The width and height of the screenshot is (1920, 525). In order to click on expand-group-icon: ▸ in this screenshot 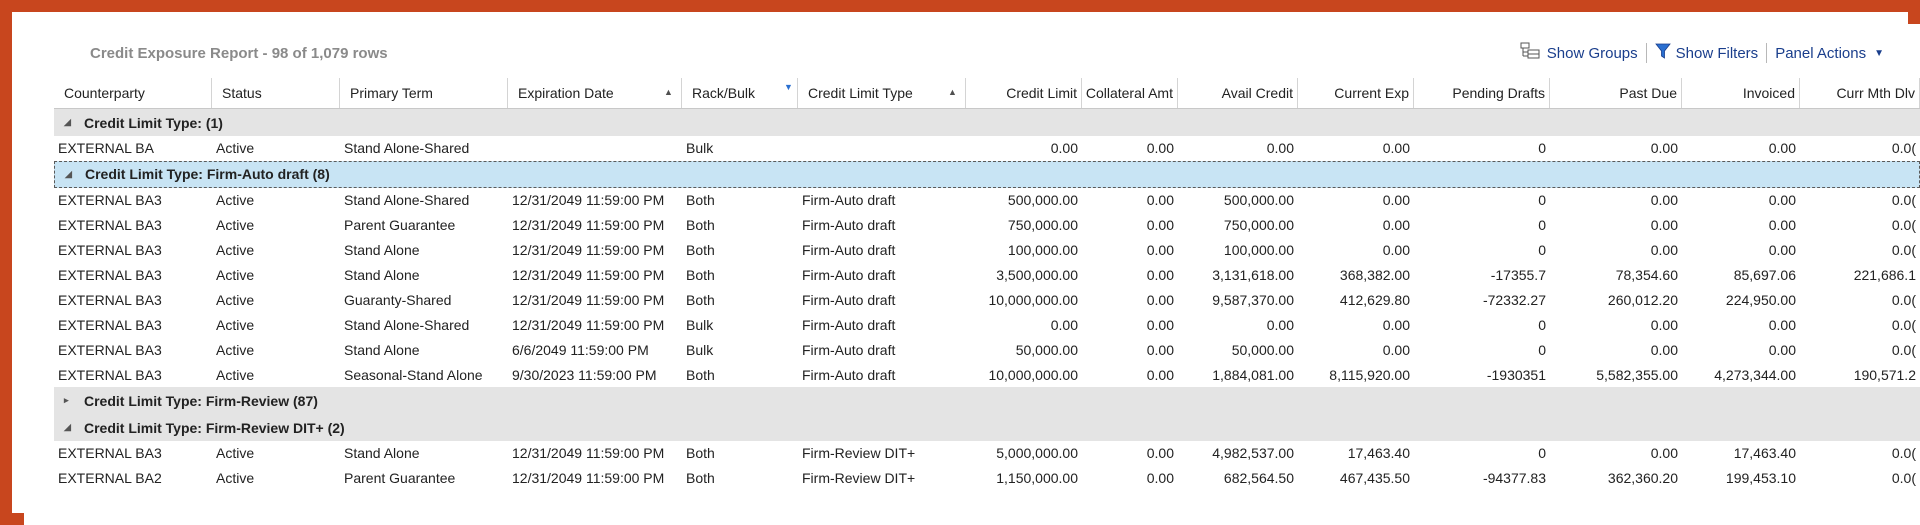, I will do `click(66, 400)`.